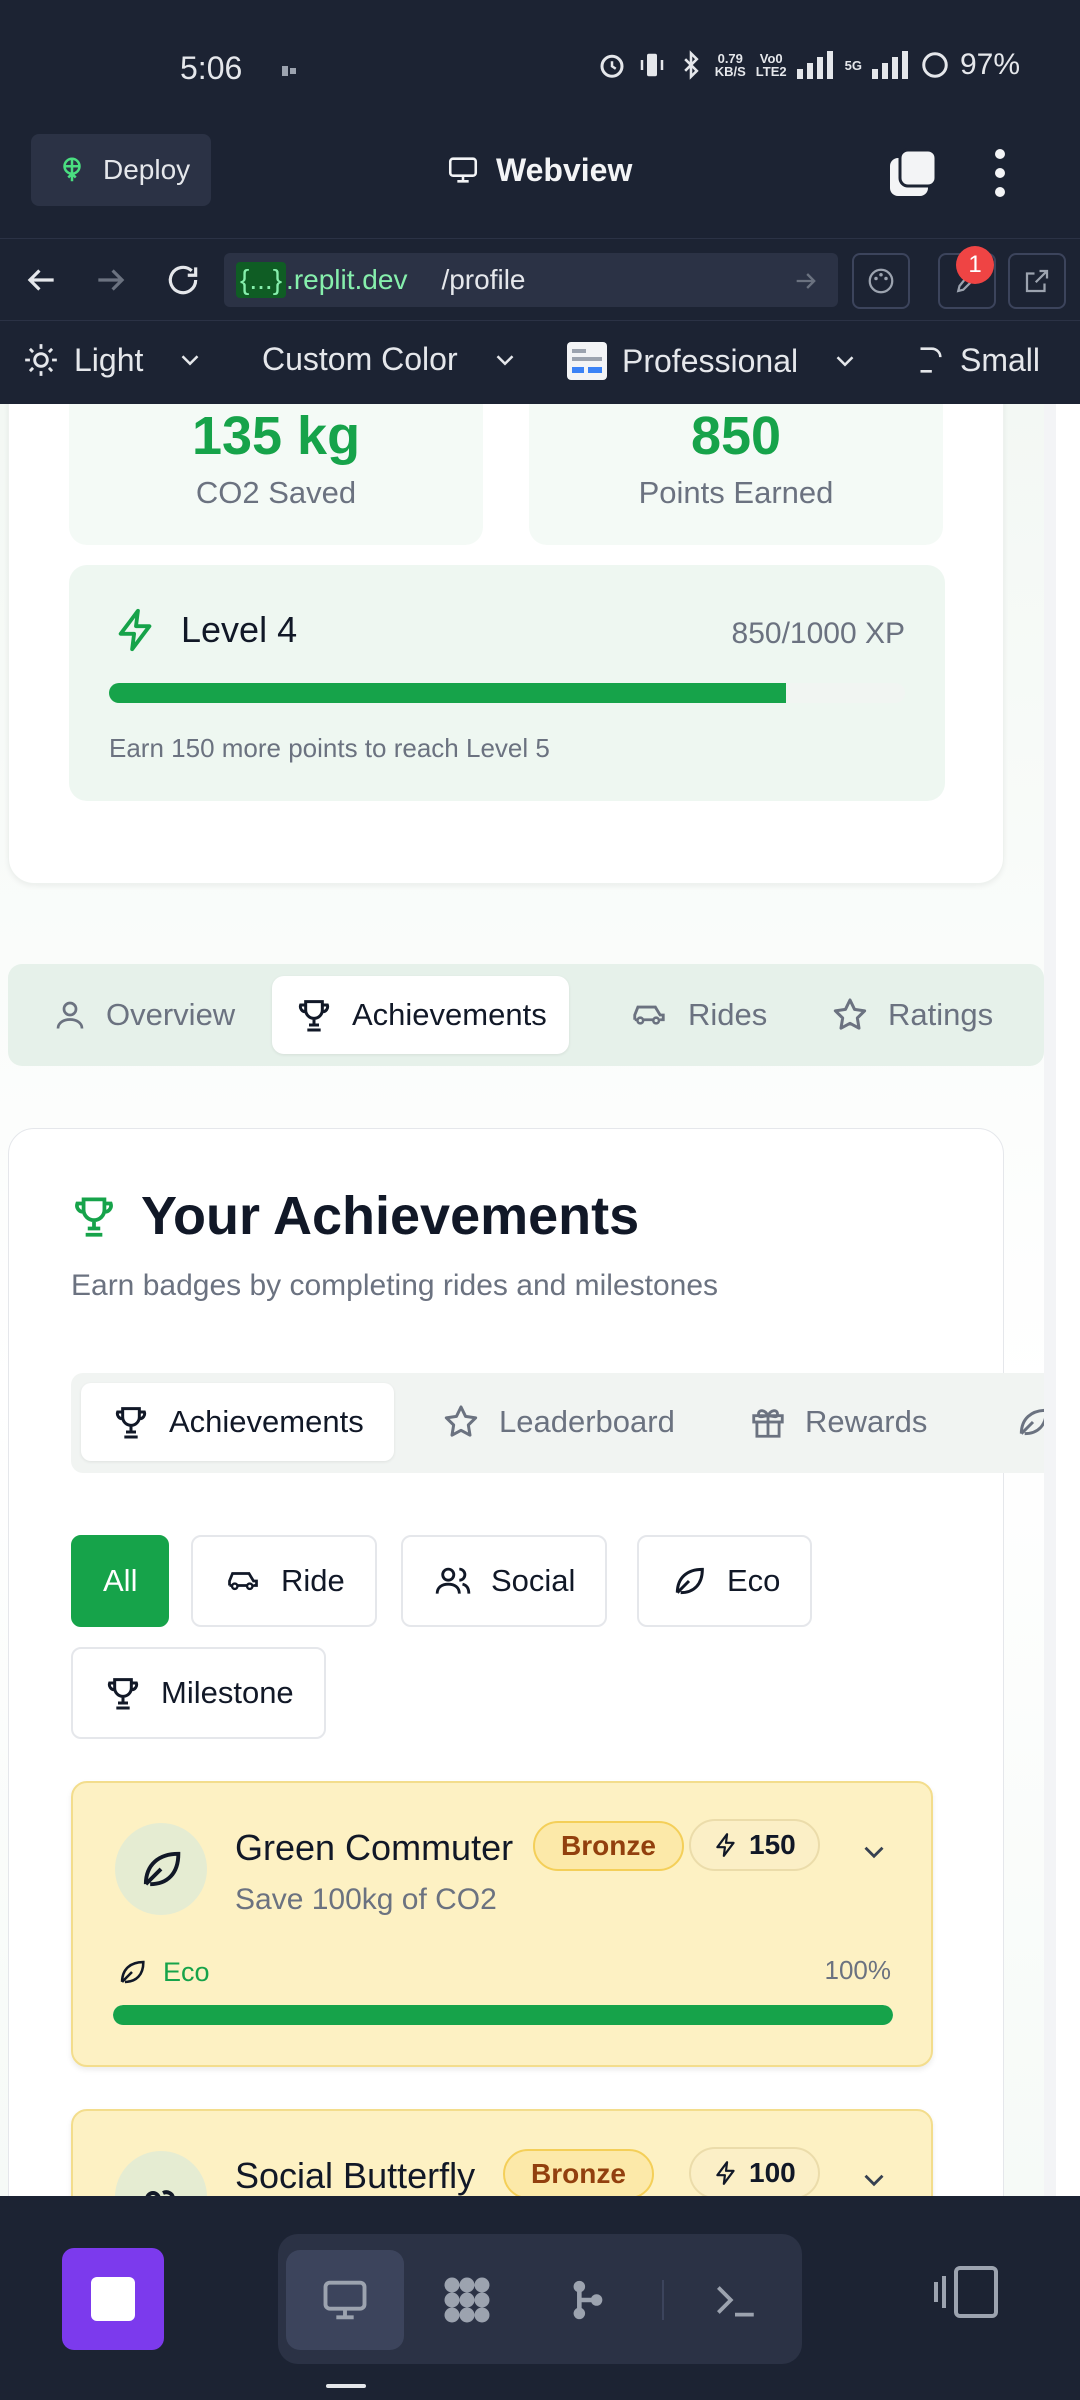  Describe the element at coordinates (540, 362) in the screenshot. I see `theme-toolbar: Light Custom Color Professional Small` at that location.